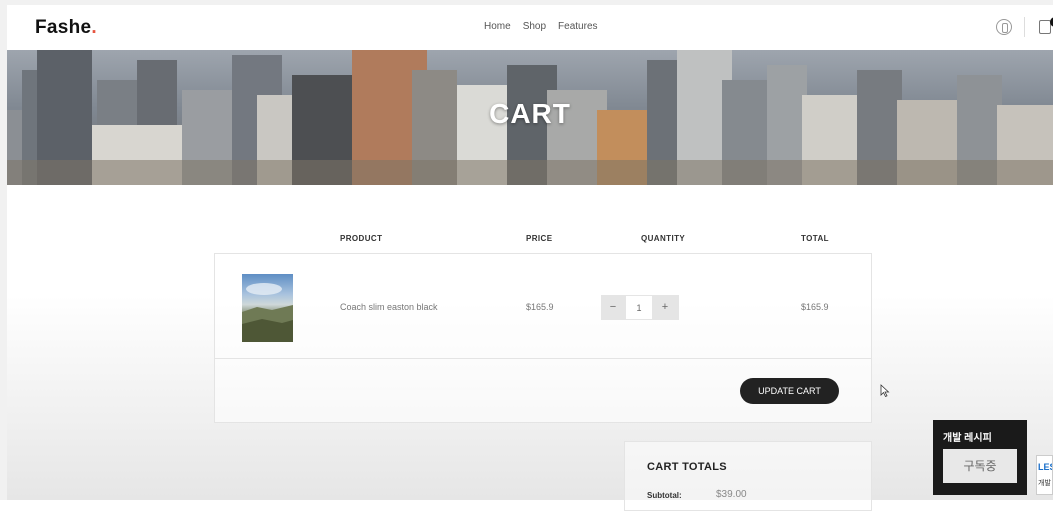 The height and width of the screenshot is (511, 1053). I want to click on product-price: $165.9, so click(540, 307).